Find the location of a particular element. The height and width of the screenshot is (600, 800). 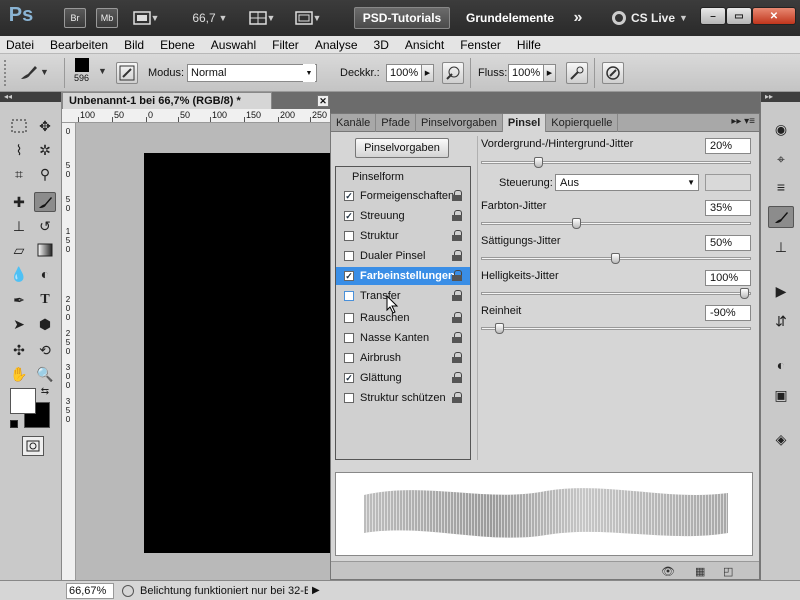

farbton-jitter-input: 35% is located at coordinates (728, 208).